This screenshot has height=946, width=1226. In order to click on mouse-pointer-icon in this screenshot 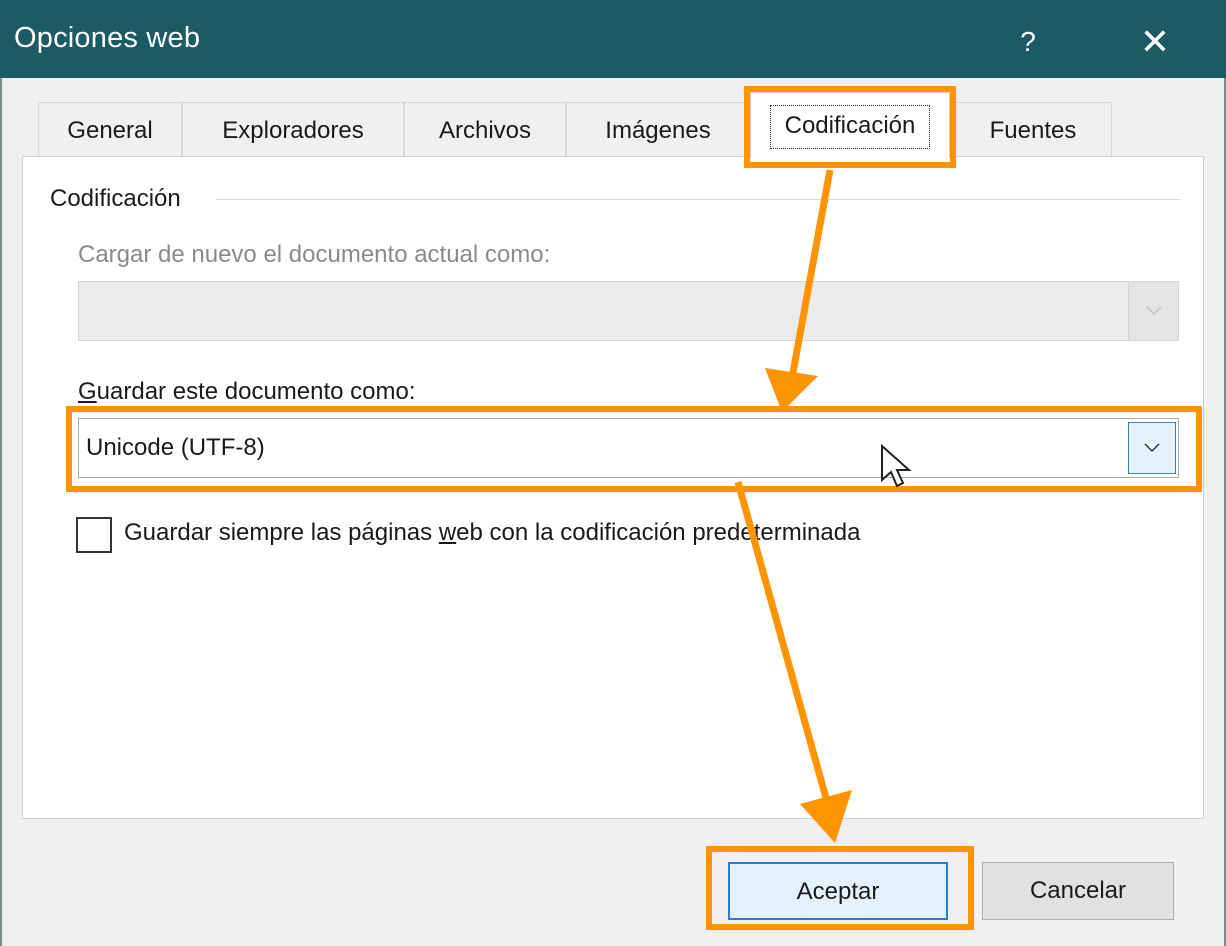, I will do `click(896, 466)`.